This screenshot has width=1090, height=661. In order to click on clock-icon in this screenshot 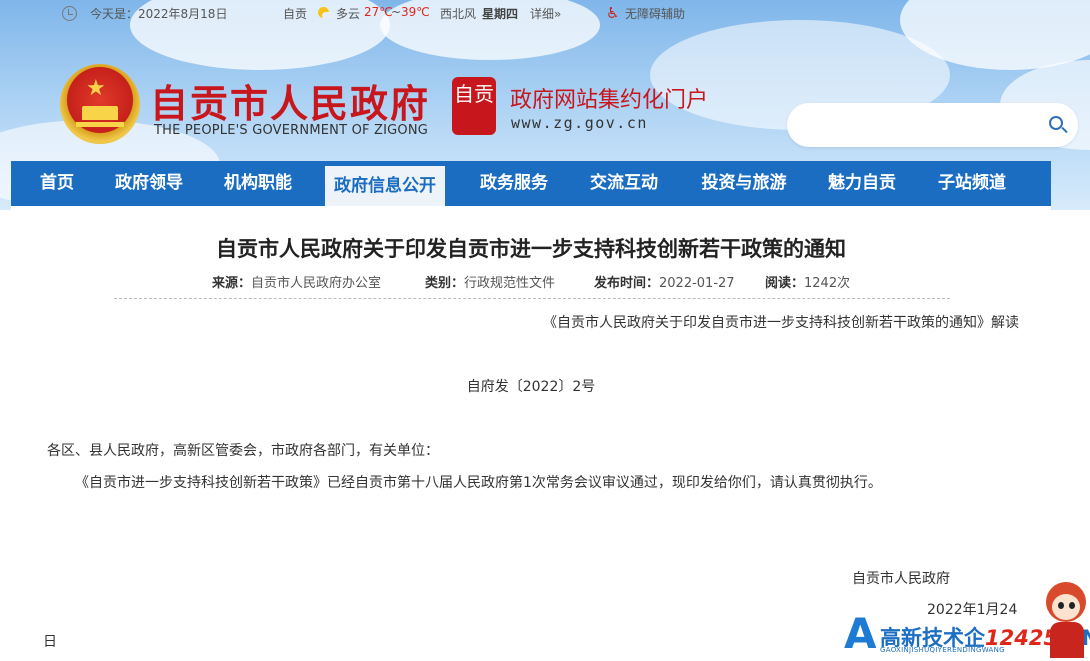, I will do `click(69, 13)`.